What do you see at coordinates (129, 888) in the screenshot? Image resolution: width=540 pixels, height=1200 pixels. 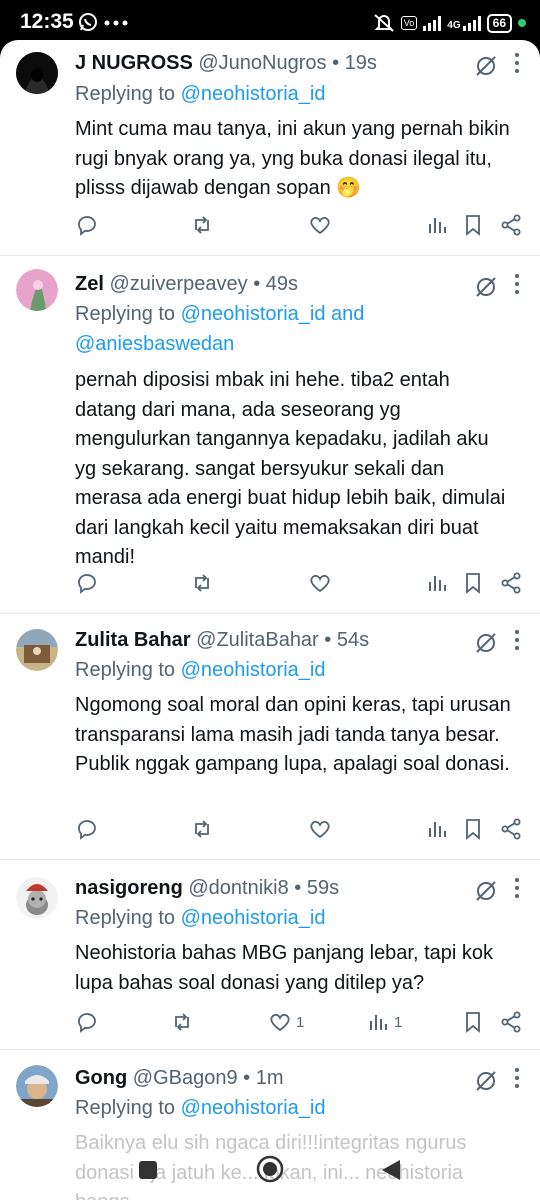 I see `display-name: nasigoreng` at bounding box center [129, 888].